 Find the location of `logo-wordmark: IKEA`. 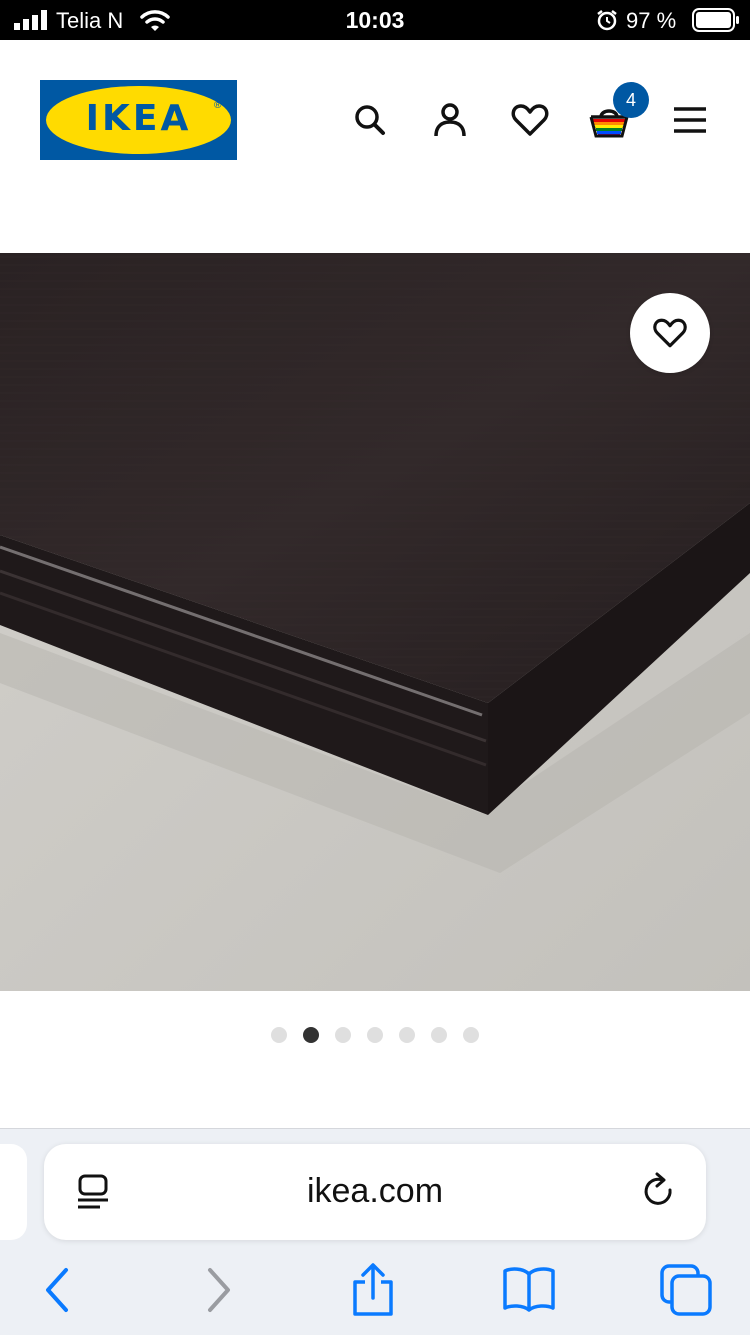

logo-wordmark: IKEA is located at coordinates (138, 118).